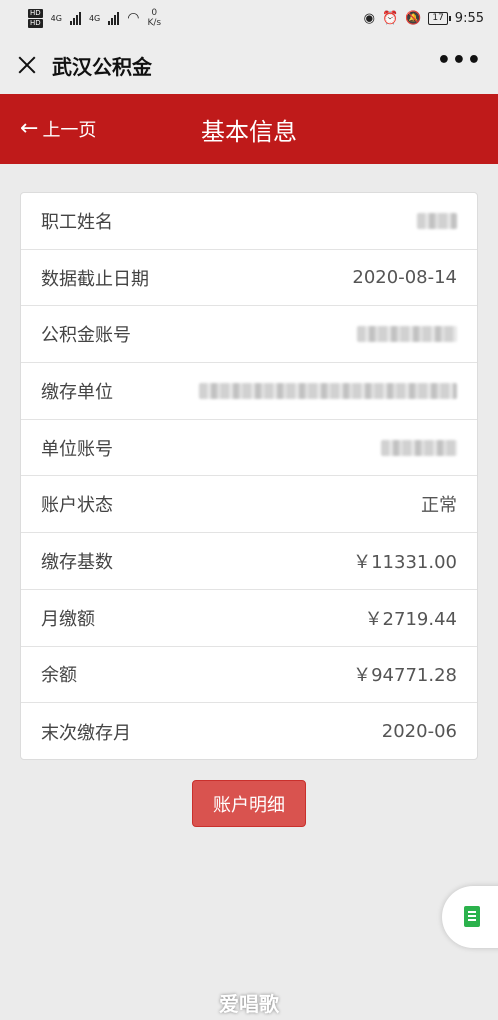 The height and width of the screenshot is (1020, 498). Describe the element at coordinates (75, 18) in the screenshot. I see `signal-icon` at that location.